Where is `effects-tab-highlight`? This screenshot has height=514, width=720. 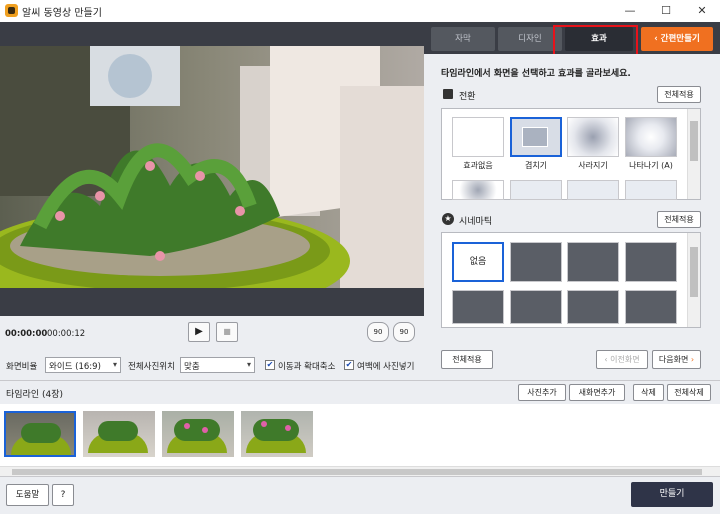
effects-tab-highlight is located at coordinates (595, 40).